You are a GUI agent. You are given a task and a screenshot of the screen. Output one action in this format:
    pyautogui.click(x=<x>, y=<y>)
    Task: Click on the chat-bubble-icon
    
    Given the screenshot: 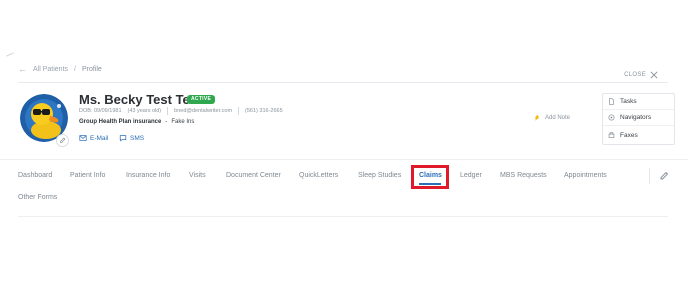 What is the action you would take?
    pyautogui.click(x=123, y=138)
    